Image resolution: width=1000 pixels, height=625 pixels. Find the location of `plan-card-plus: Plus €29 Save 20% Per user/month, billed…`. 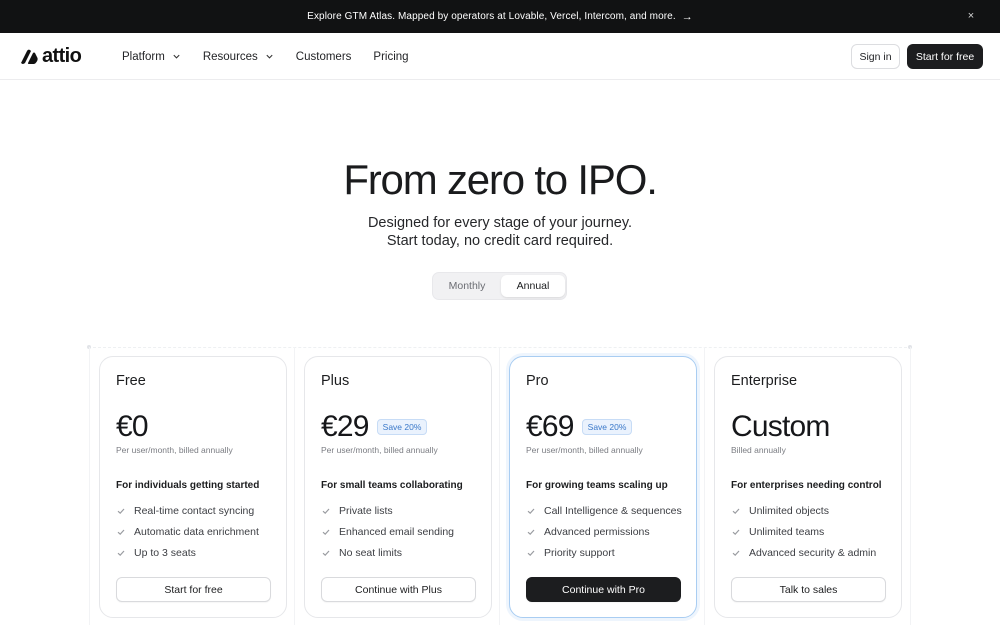

plan-card-plus: Plus €29 Save 20% Per user/month, billed… is located at coordinates (398, 487).